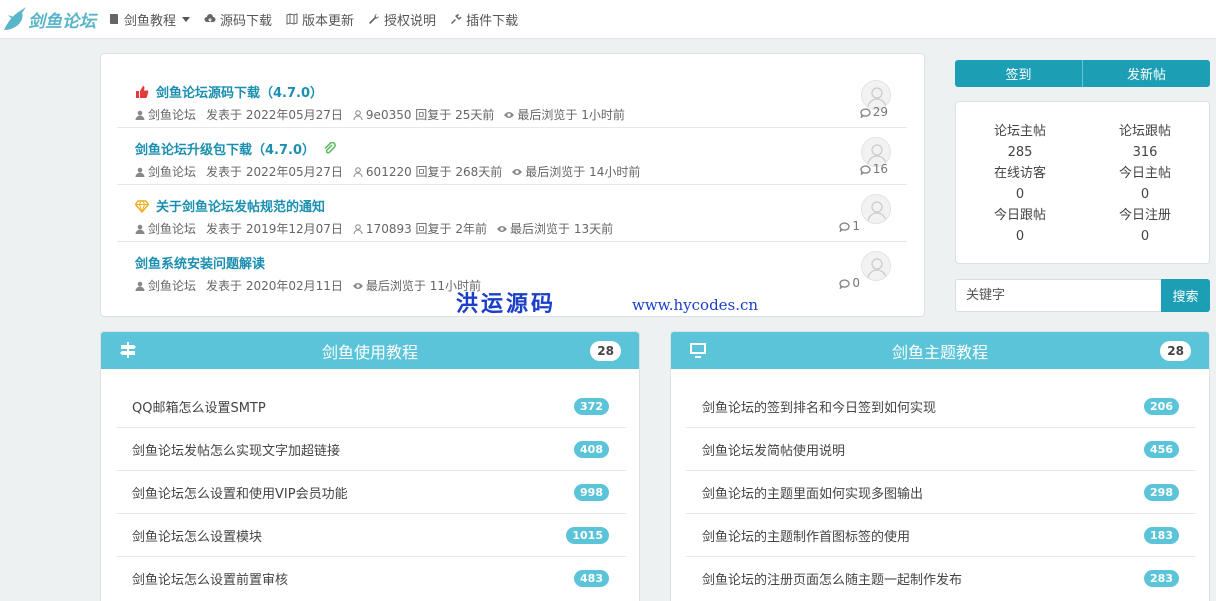  What do you see at coordinates (1058, 295) in the screenshot?
I see `search-input` at bounding box center [1058, 295].